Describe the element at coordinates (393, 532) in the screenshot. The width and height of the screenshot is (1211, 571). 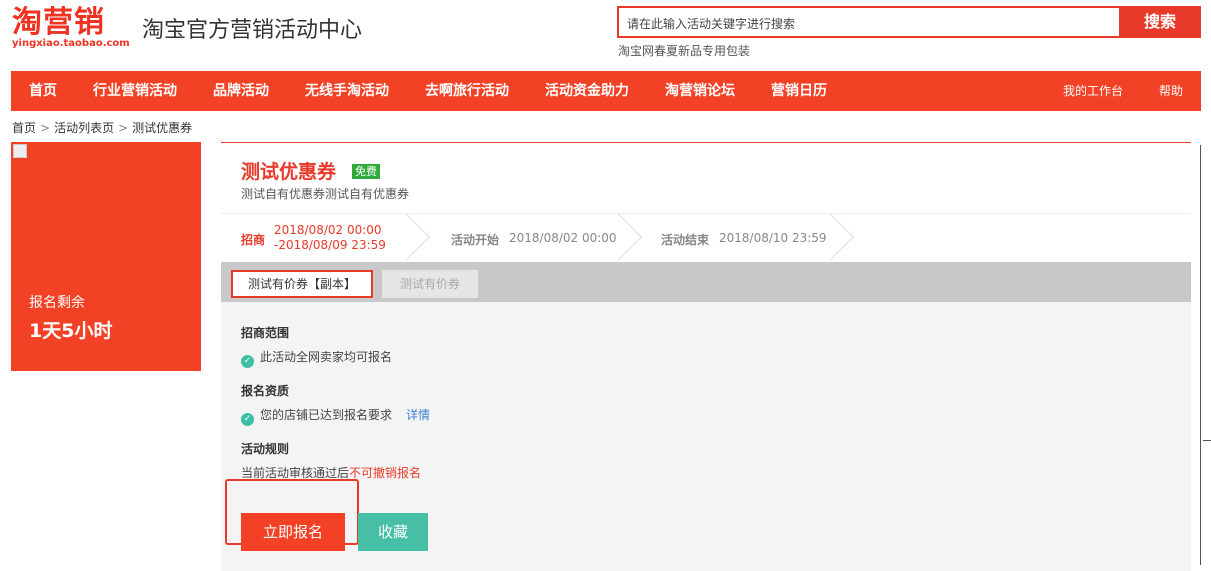
I see `favorite-button: 收藏` at that location.